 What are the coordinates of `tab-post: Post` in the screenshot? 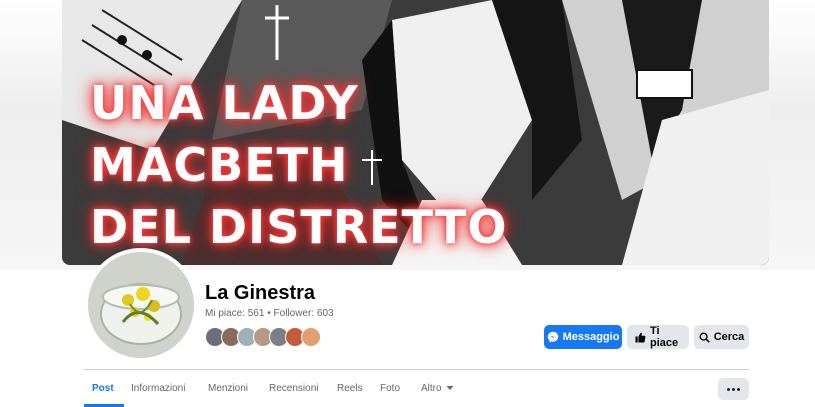 It's located at (103, 388).